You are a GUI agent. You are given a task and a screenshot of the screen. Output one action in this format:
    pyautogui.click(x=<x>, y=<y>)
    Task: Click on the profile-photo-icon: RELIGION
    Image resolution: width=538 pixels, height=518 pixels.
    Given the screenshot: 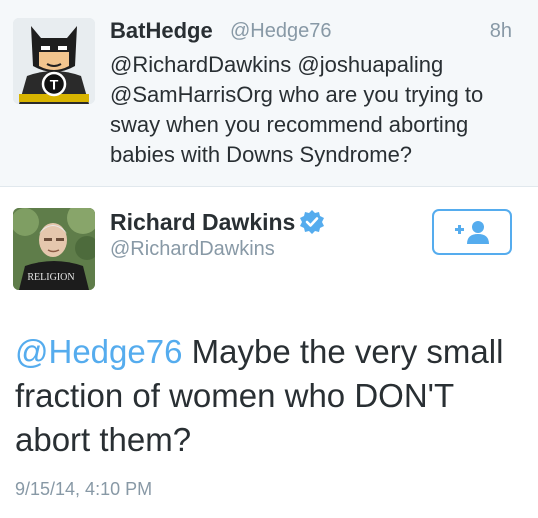 What is the action you would take?
    pyautogui.click(x=54, y=249)
    